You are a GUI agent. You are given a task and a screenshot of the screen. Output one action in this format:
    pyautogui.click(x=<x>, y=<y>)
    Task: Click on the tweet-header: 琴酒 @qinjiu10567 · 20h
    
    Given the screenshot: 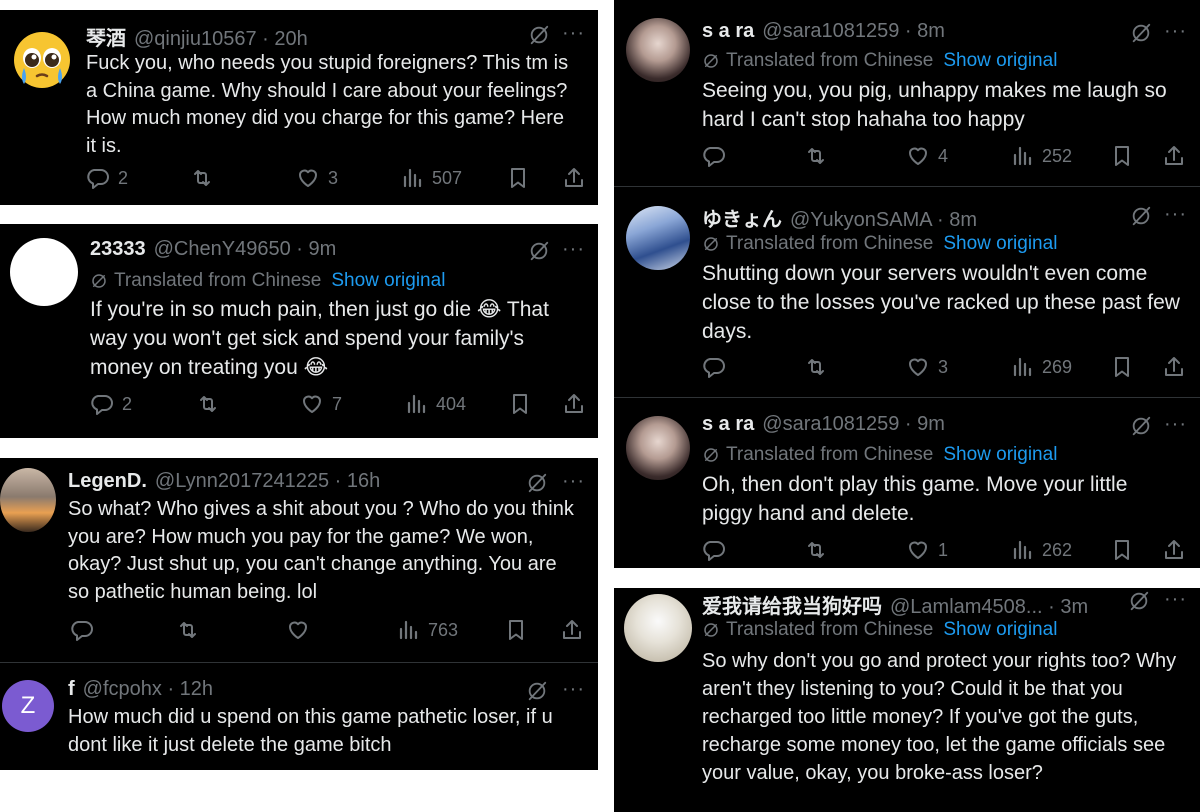 What is the action you would take?
    pyautogui.click(x=197, y=36)
    